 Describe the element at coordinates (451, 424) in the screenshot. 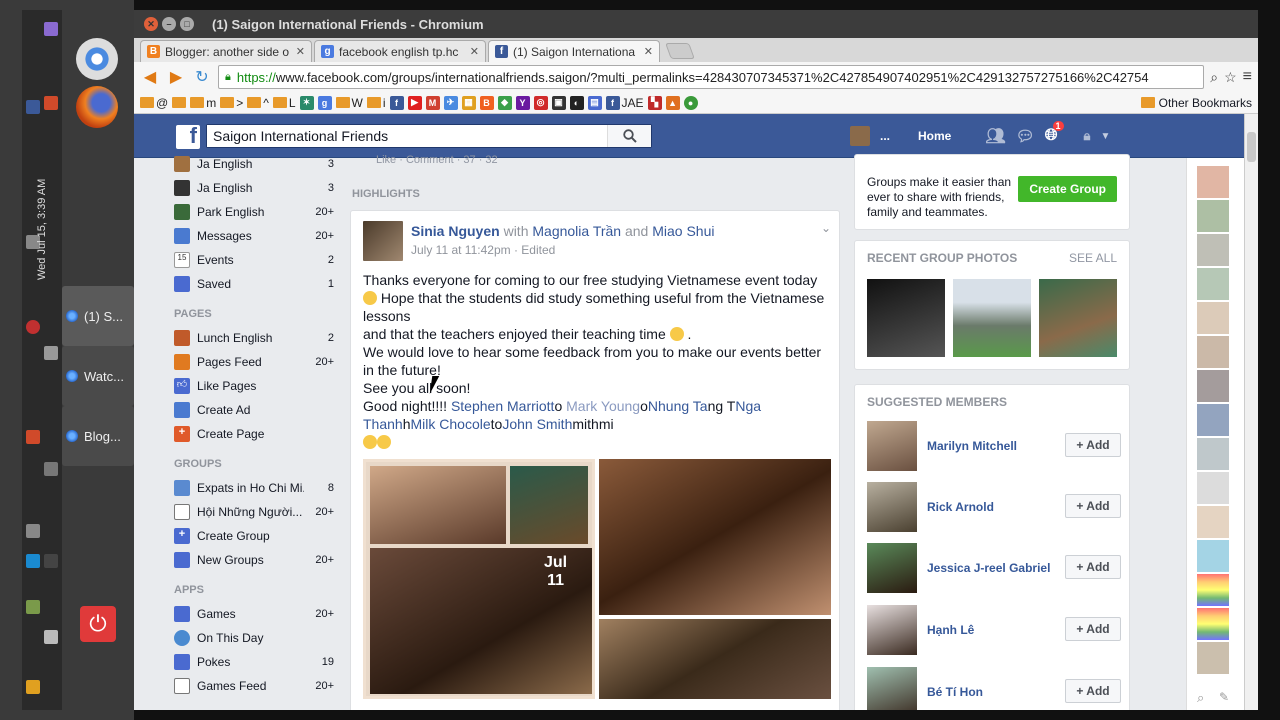

I see `mention-link: Milk Chocole` at that location.